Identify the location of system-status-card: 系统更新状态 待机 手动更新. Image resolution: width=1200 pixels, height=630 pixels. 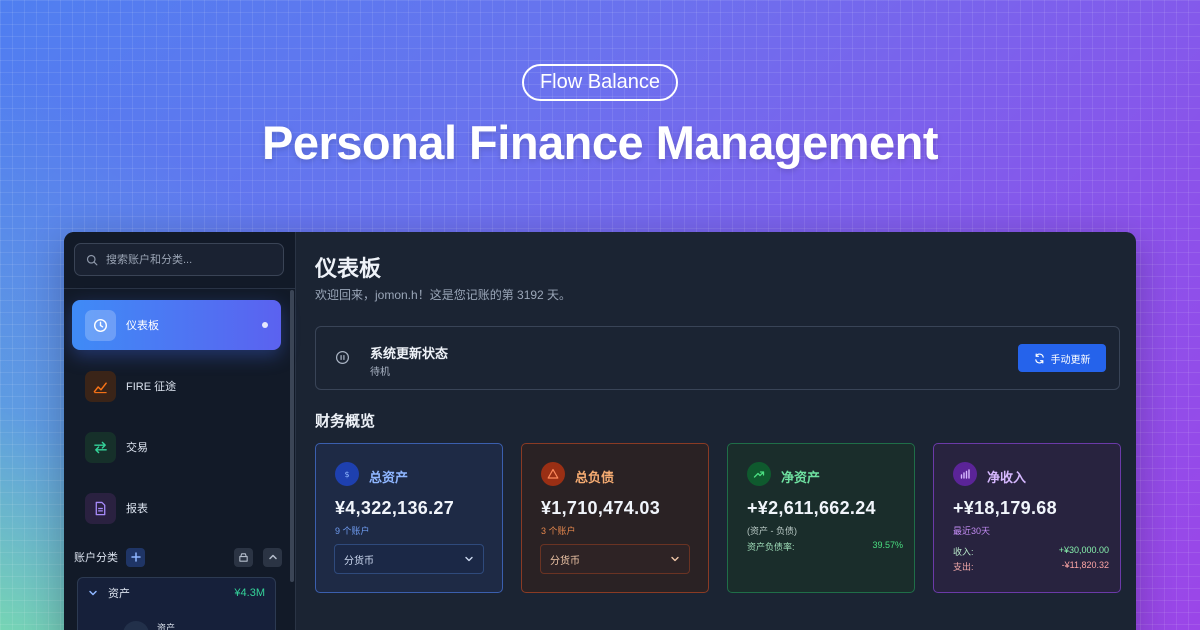
(717, 358).